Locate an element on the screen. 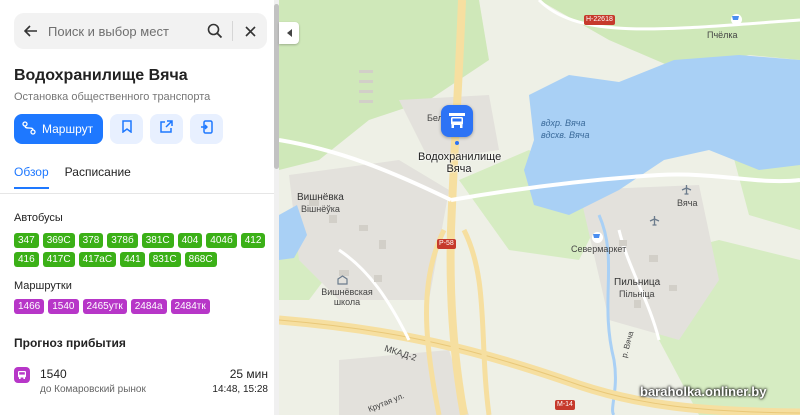 Image resolution: width=800 pixels, height=415 pixels. minibus-icon is located at coordinates (22, 375).